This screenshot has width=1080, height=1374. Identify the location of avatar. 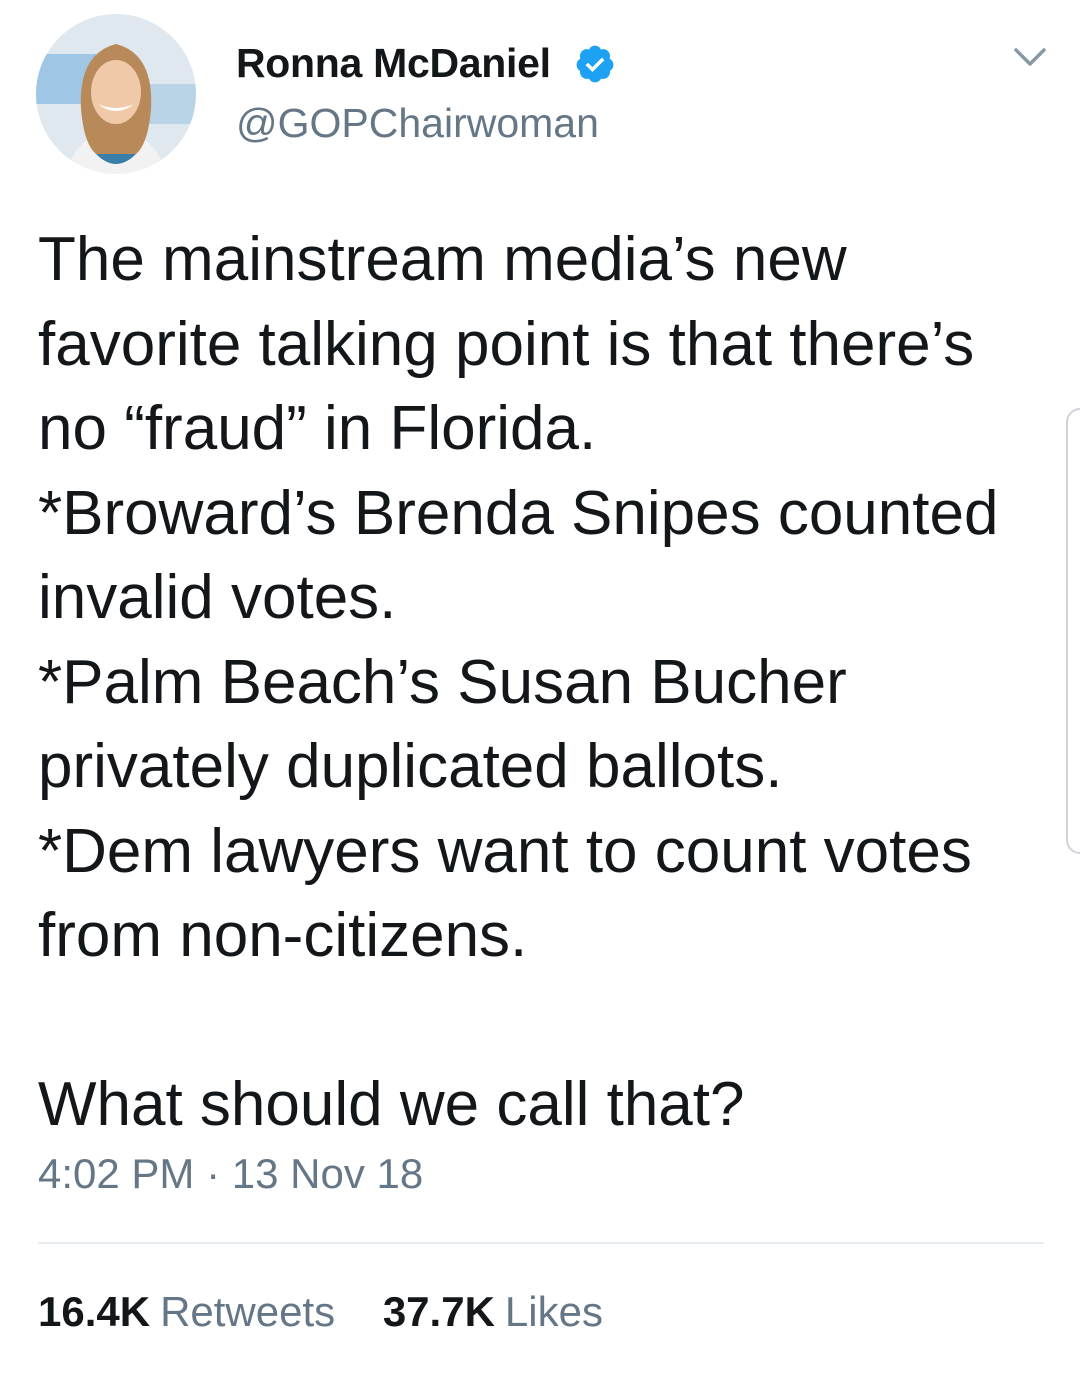
(116, 94).